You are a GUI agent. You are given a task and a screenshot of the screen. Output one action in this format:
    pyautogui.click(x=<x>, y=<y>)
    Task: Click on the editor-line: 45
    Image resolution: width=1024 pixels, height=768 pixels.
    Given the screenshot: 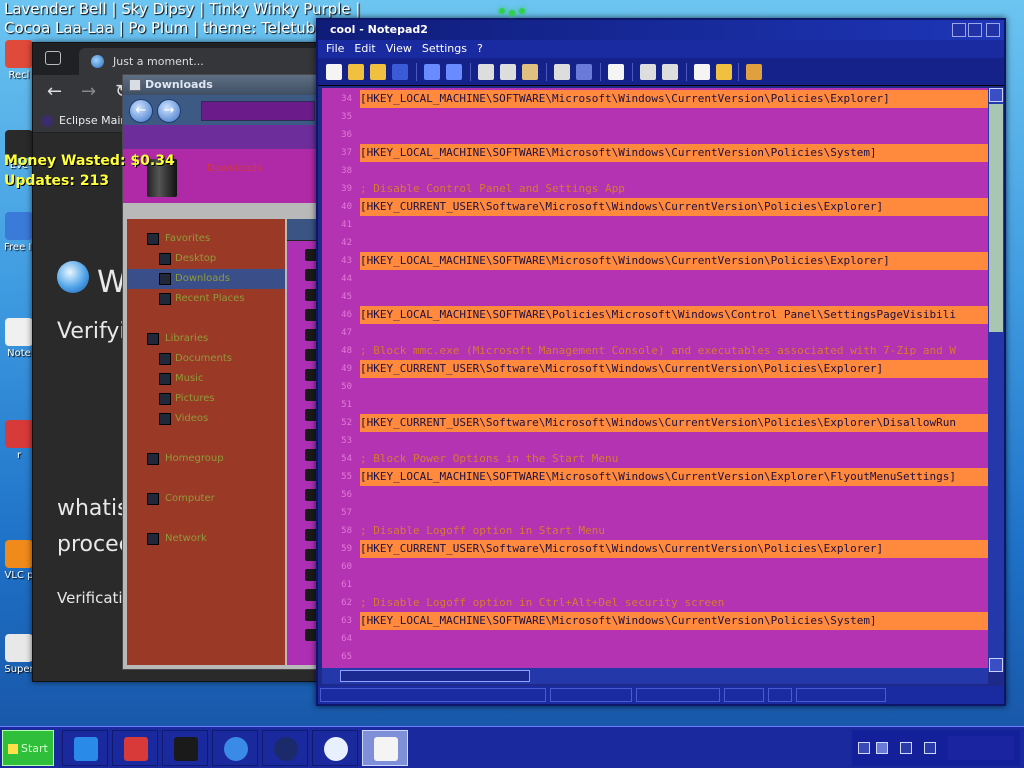 What is the action you would take?
    pyautogui.click(x=655, y=297)
    